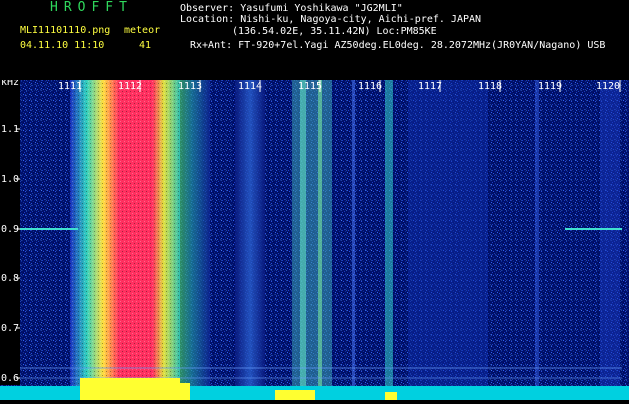 This screenshot has width=629, height=404. What do you see at coordinates (190, 86) in the screenshot?
I see `x-tick-label: 1113` at bounding box center [190, 86].